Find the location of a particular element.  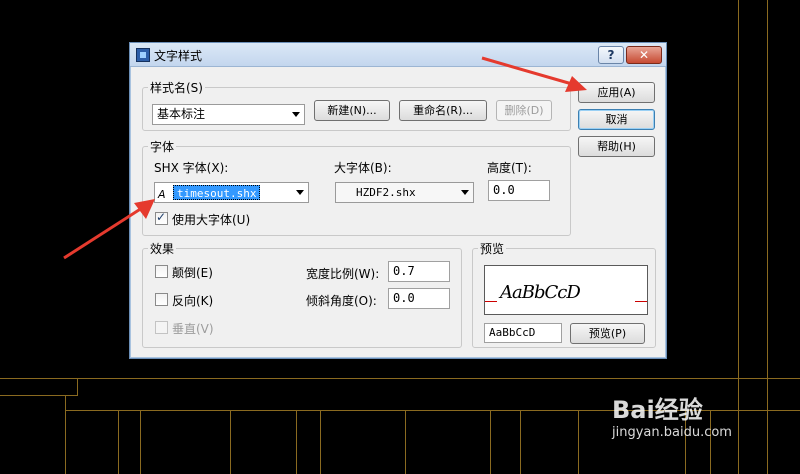

arrow-to-shx-font is located at coordinates (109, 229).